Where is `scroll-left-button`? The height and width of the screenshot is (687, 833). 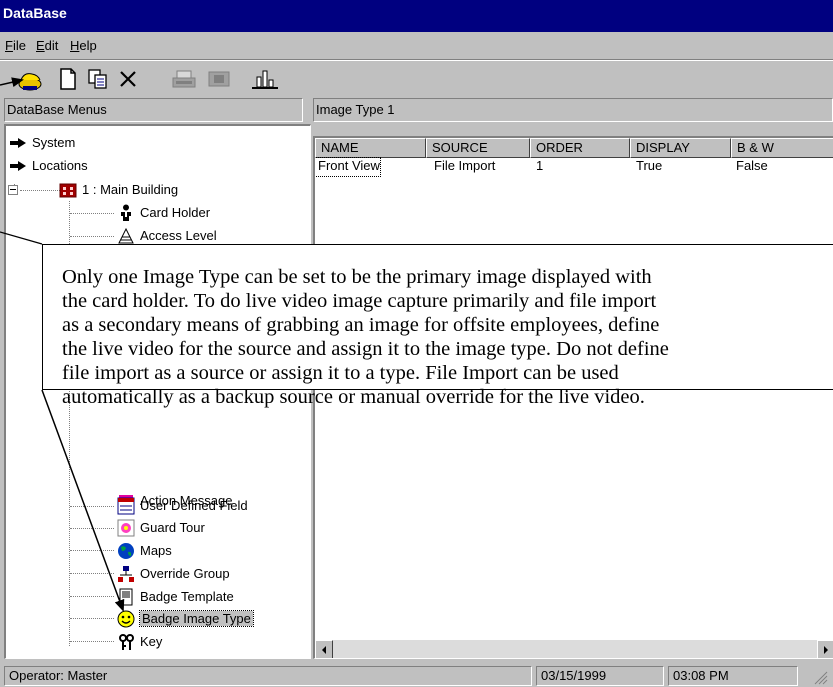
scroll-left-button is located at coordinates (324, 649).